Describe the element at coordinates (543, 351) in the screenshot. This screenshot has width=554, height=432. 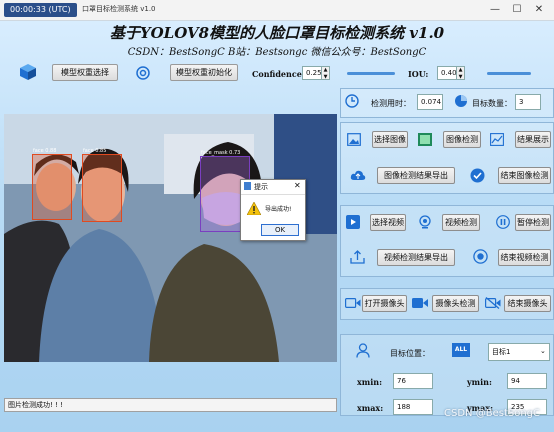
I see `chevron-down-icon: ⌄` at that location.